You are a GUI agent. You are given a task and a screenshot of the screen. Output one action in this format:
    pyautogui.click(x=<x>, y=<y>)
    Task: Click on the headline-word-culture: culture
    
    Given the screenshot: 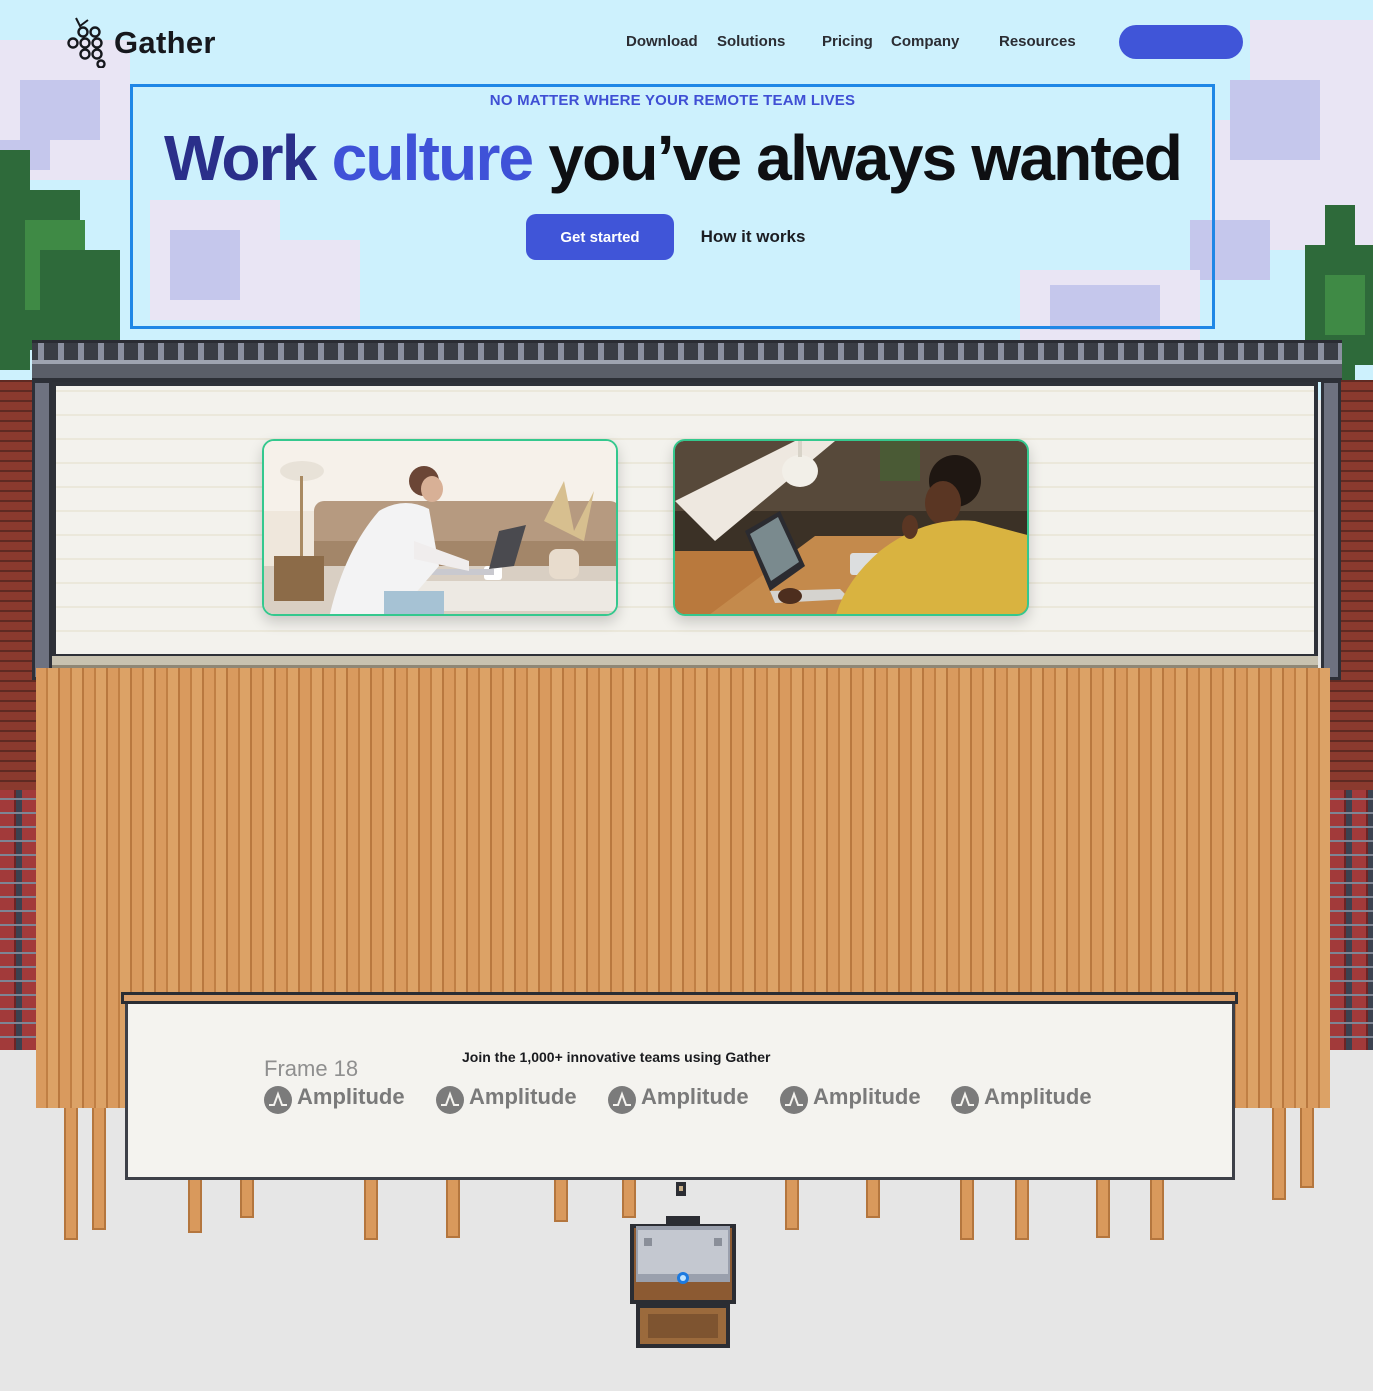 What is the action you would take?
    pyautogui.click(x=433, y=158)
    